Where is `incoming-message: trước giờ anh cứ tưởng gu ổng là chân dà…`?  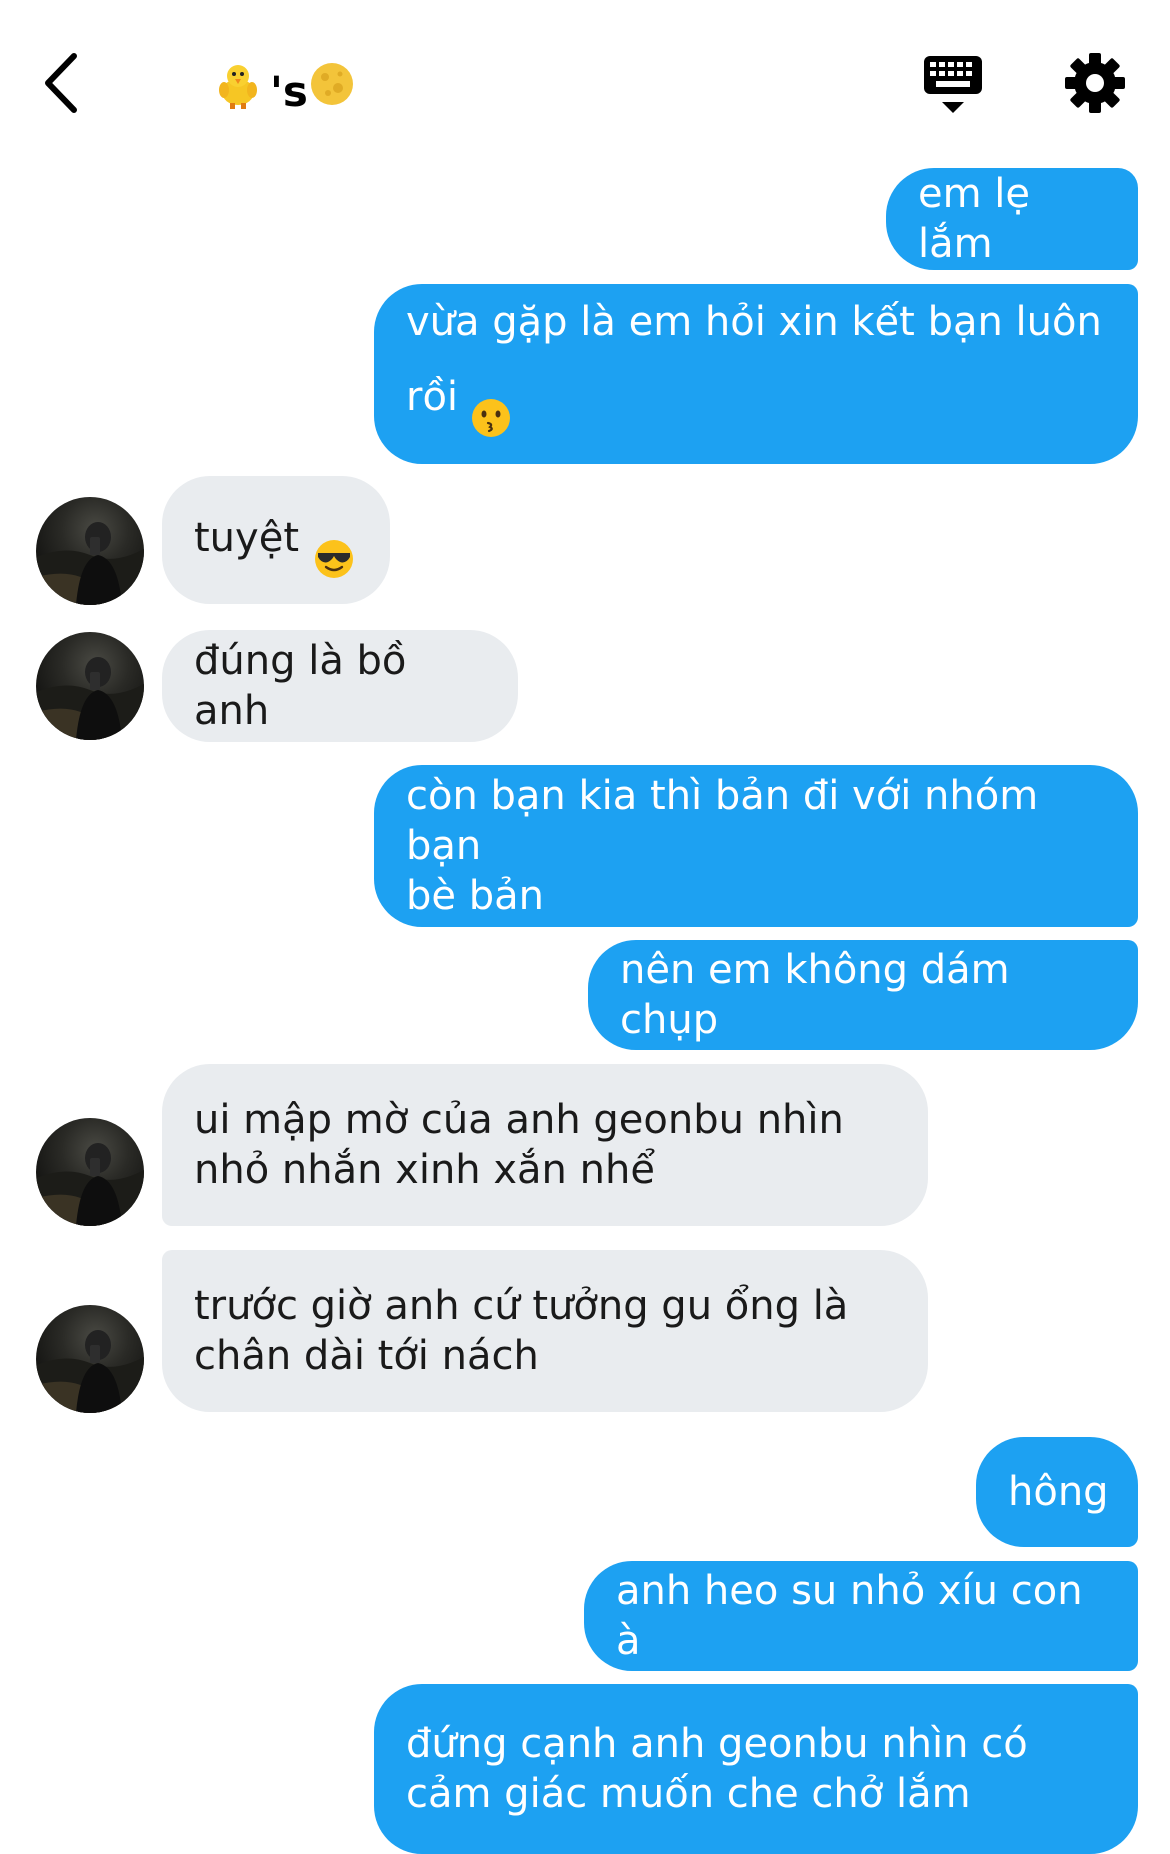
incoming-message: trước giờ anh cứ tưởng gu ổng là chân dà… is located at coordinates (545, 1331).